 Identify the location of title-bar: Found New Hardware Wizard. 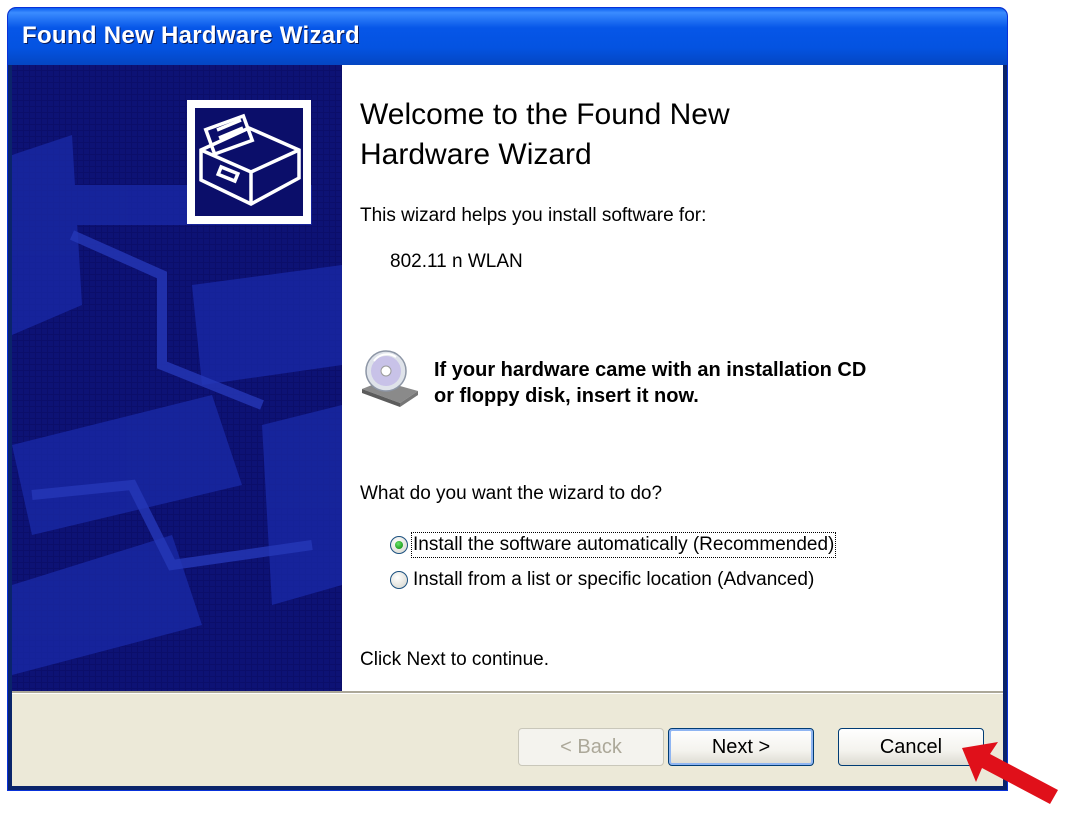
(507, 36).